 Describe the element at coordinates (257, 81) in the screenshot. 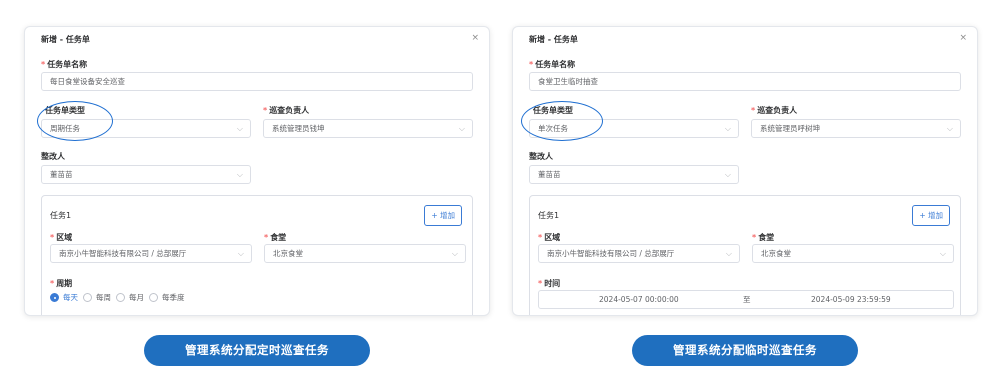

I see `task-name-input: 每日食堂设备安全巡查` at that location.